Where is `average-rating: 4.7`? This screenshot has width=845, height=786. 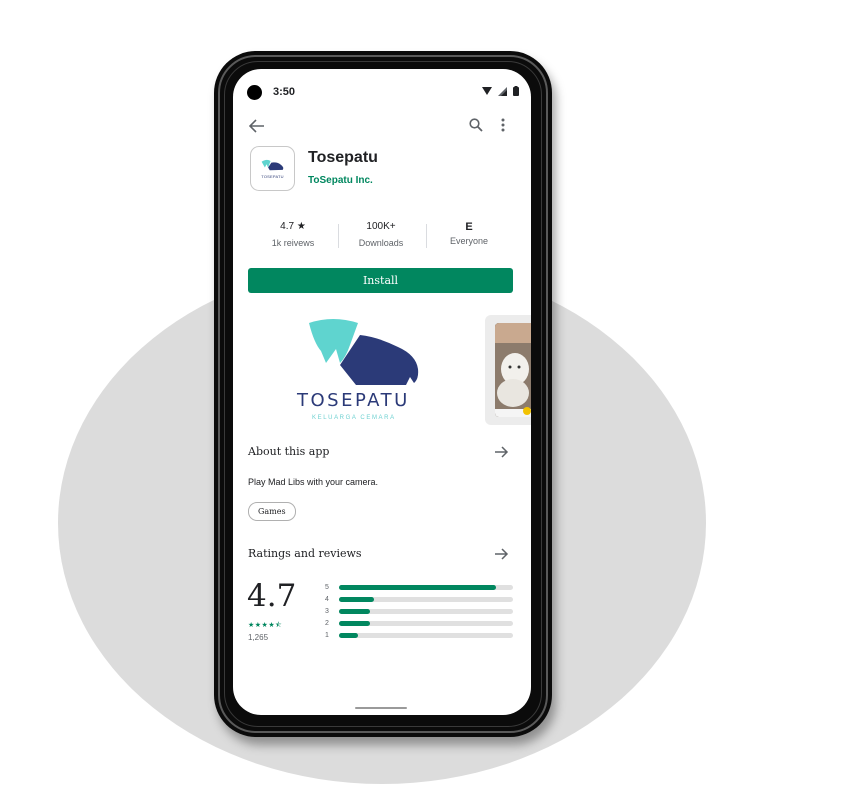 average-rating: 4.7 is located at coordinates (272, 596).